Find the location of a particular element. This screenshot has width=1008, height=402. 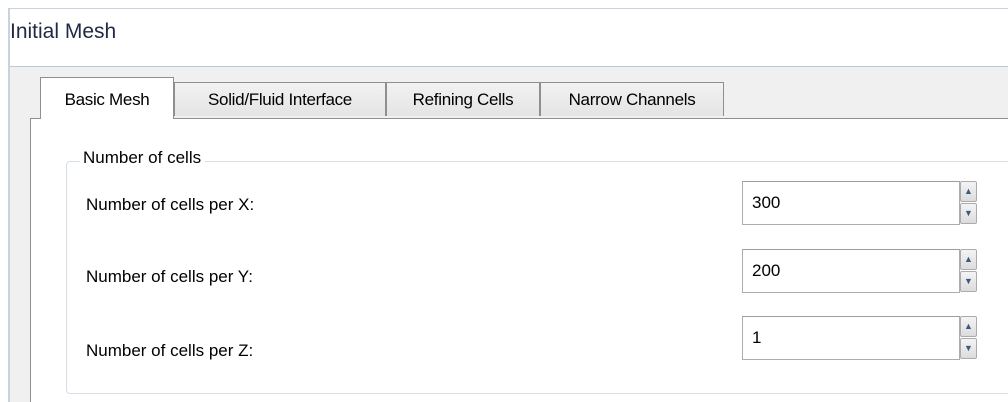

tab-narrow-channels: Narrow Channels is located at coordinates (632, 99).